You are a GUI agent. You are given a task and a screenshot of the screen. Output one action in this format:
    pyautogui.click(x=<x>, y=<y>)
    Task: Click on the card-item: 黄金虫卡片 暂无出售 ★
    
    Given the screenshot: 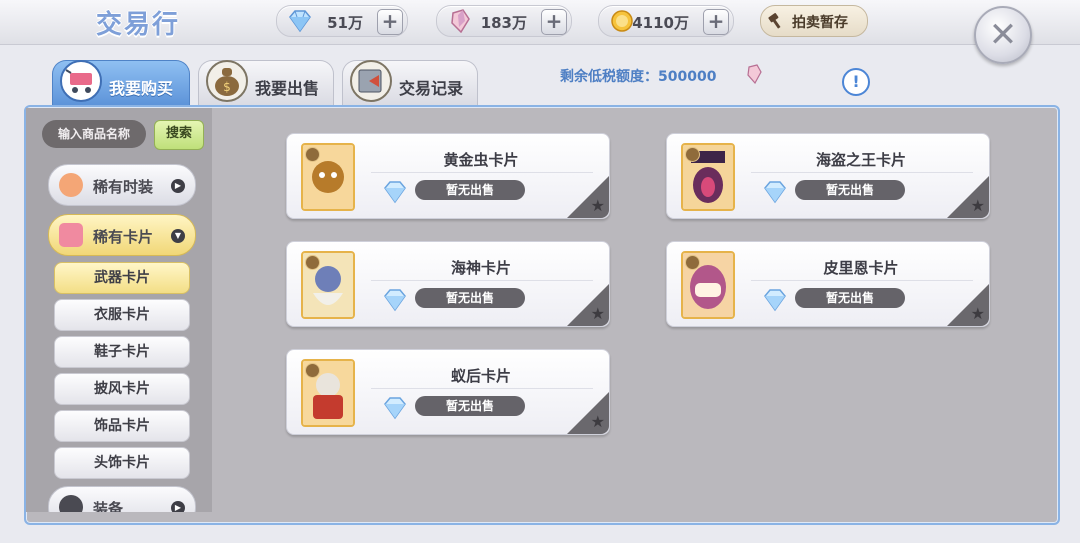 What is the action you would take?
    pyautogui.click(x=448, y=176)
    